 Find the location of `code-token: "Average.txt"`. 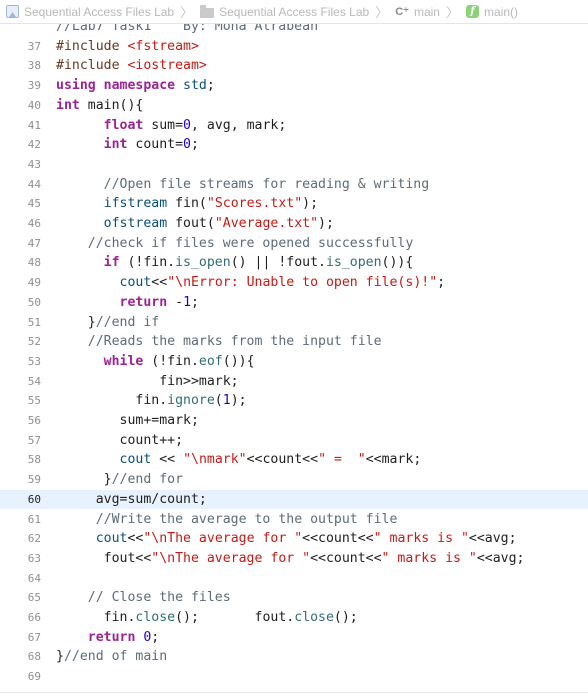

code-token: "Average.txt" is located at coordinates (266, 223).